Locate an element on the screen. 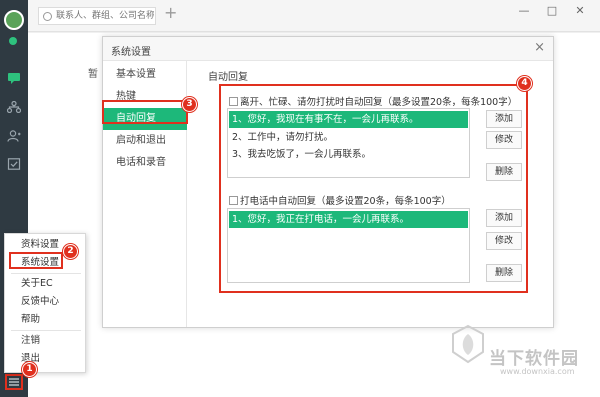 The width and height of the screenshot is (600, 397). call-add-button: 添加 is located at coordinates (504, 218).